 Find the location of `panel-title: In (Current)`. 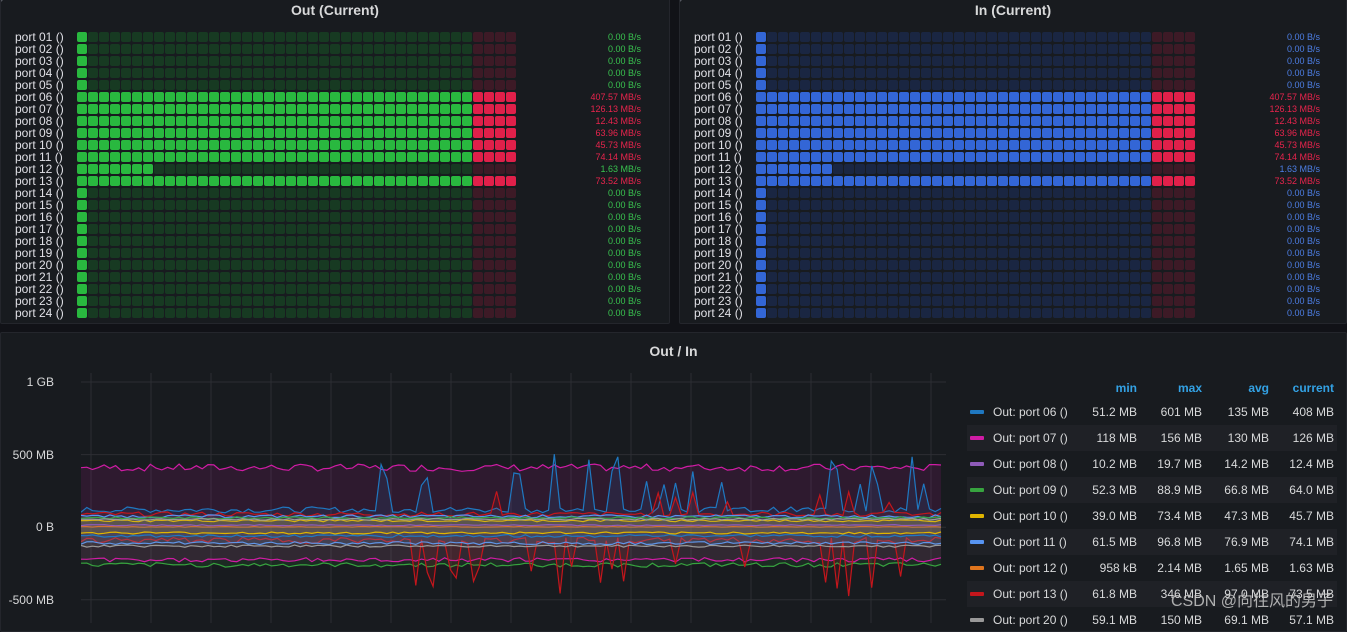

panel-title: In (Current) is located at coordinates (1013, 10).